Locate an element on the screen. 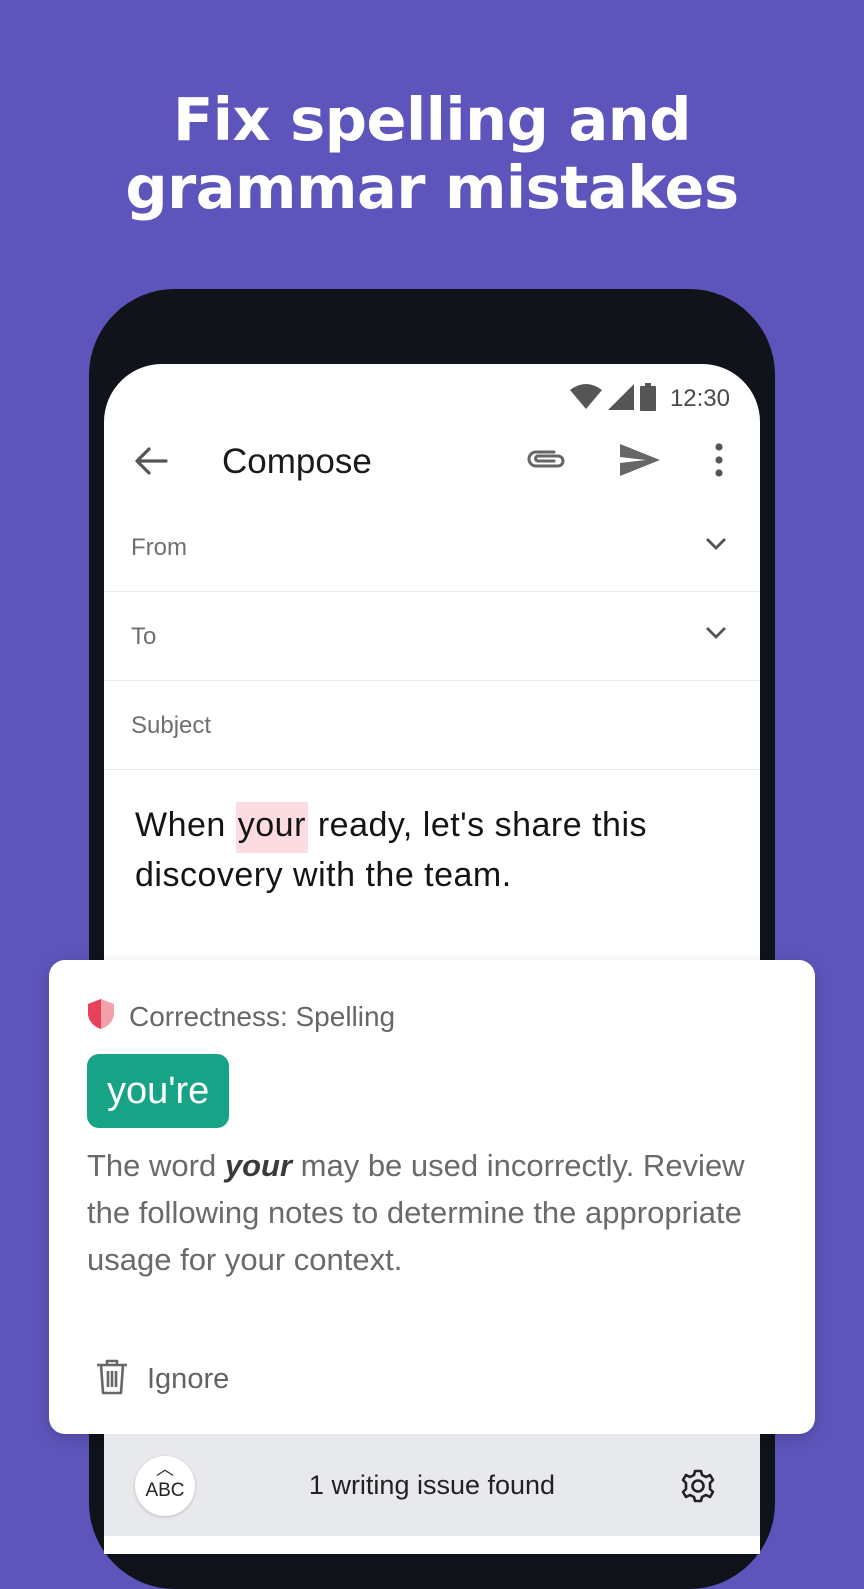  issue-status-text: 1 writing issue found is located at coordinates (432, 1485).